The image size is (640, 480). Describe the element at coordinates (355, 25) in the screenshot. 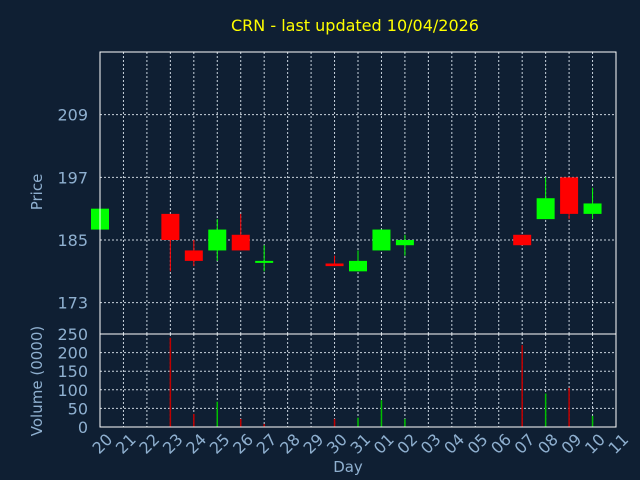

I see `chart-title: CRN - last updated 10/04/2026` at that location.